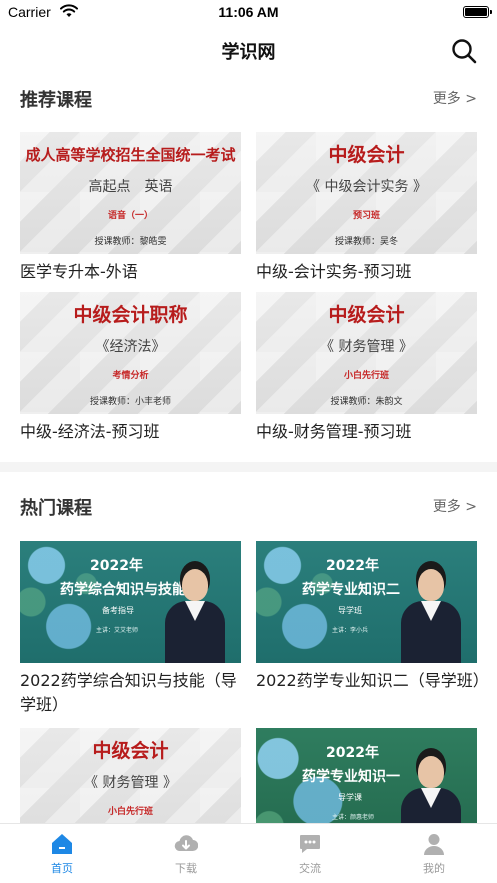 The width and height of the screenshot is (497, 883). Describe the element at coordinates (464, 51) in the screenshot. I see `search-icon` at that location.